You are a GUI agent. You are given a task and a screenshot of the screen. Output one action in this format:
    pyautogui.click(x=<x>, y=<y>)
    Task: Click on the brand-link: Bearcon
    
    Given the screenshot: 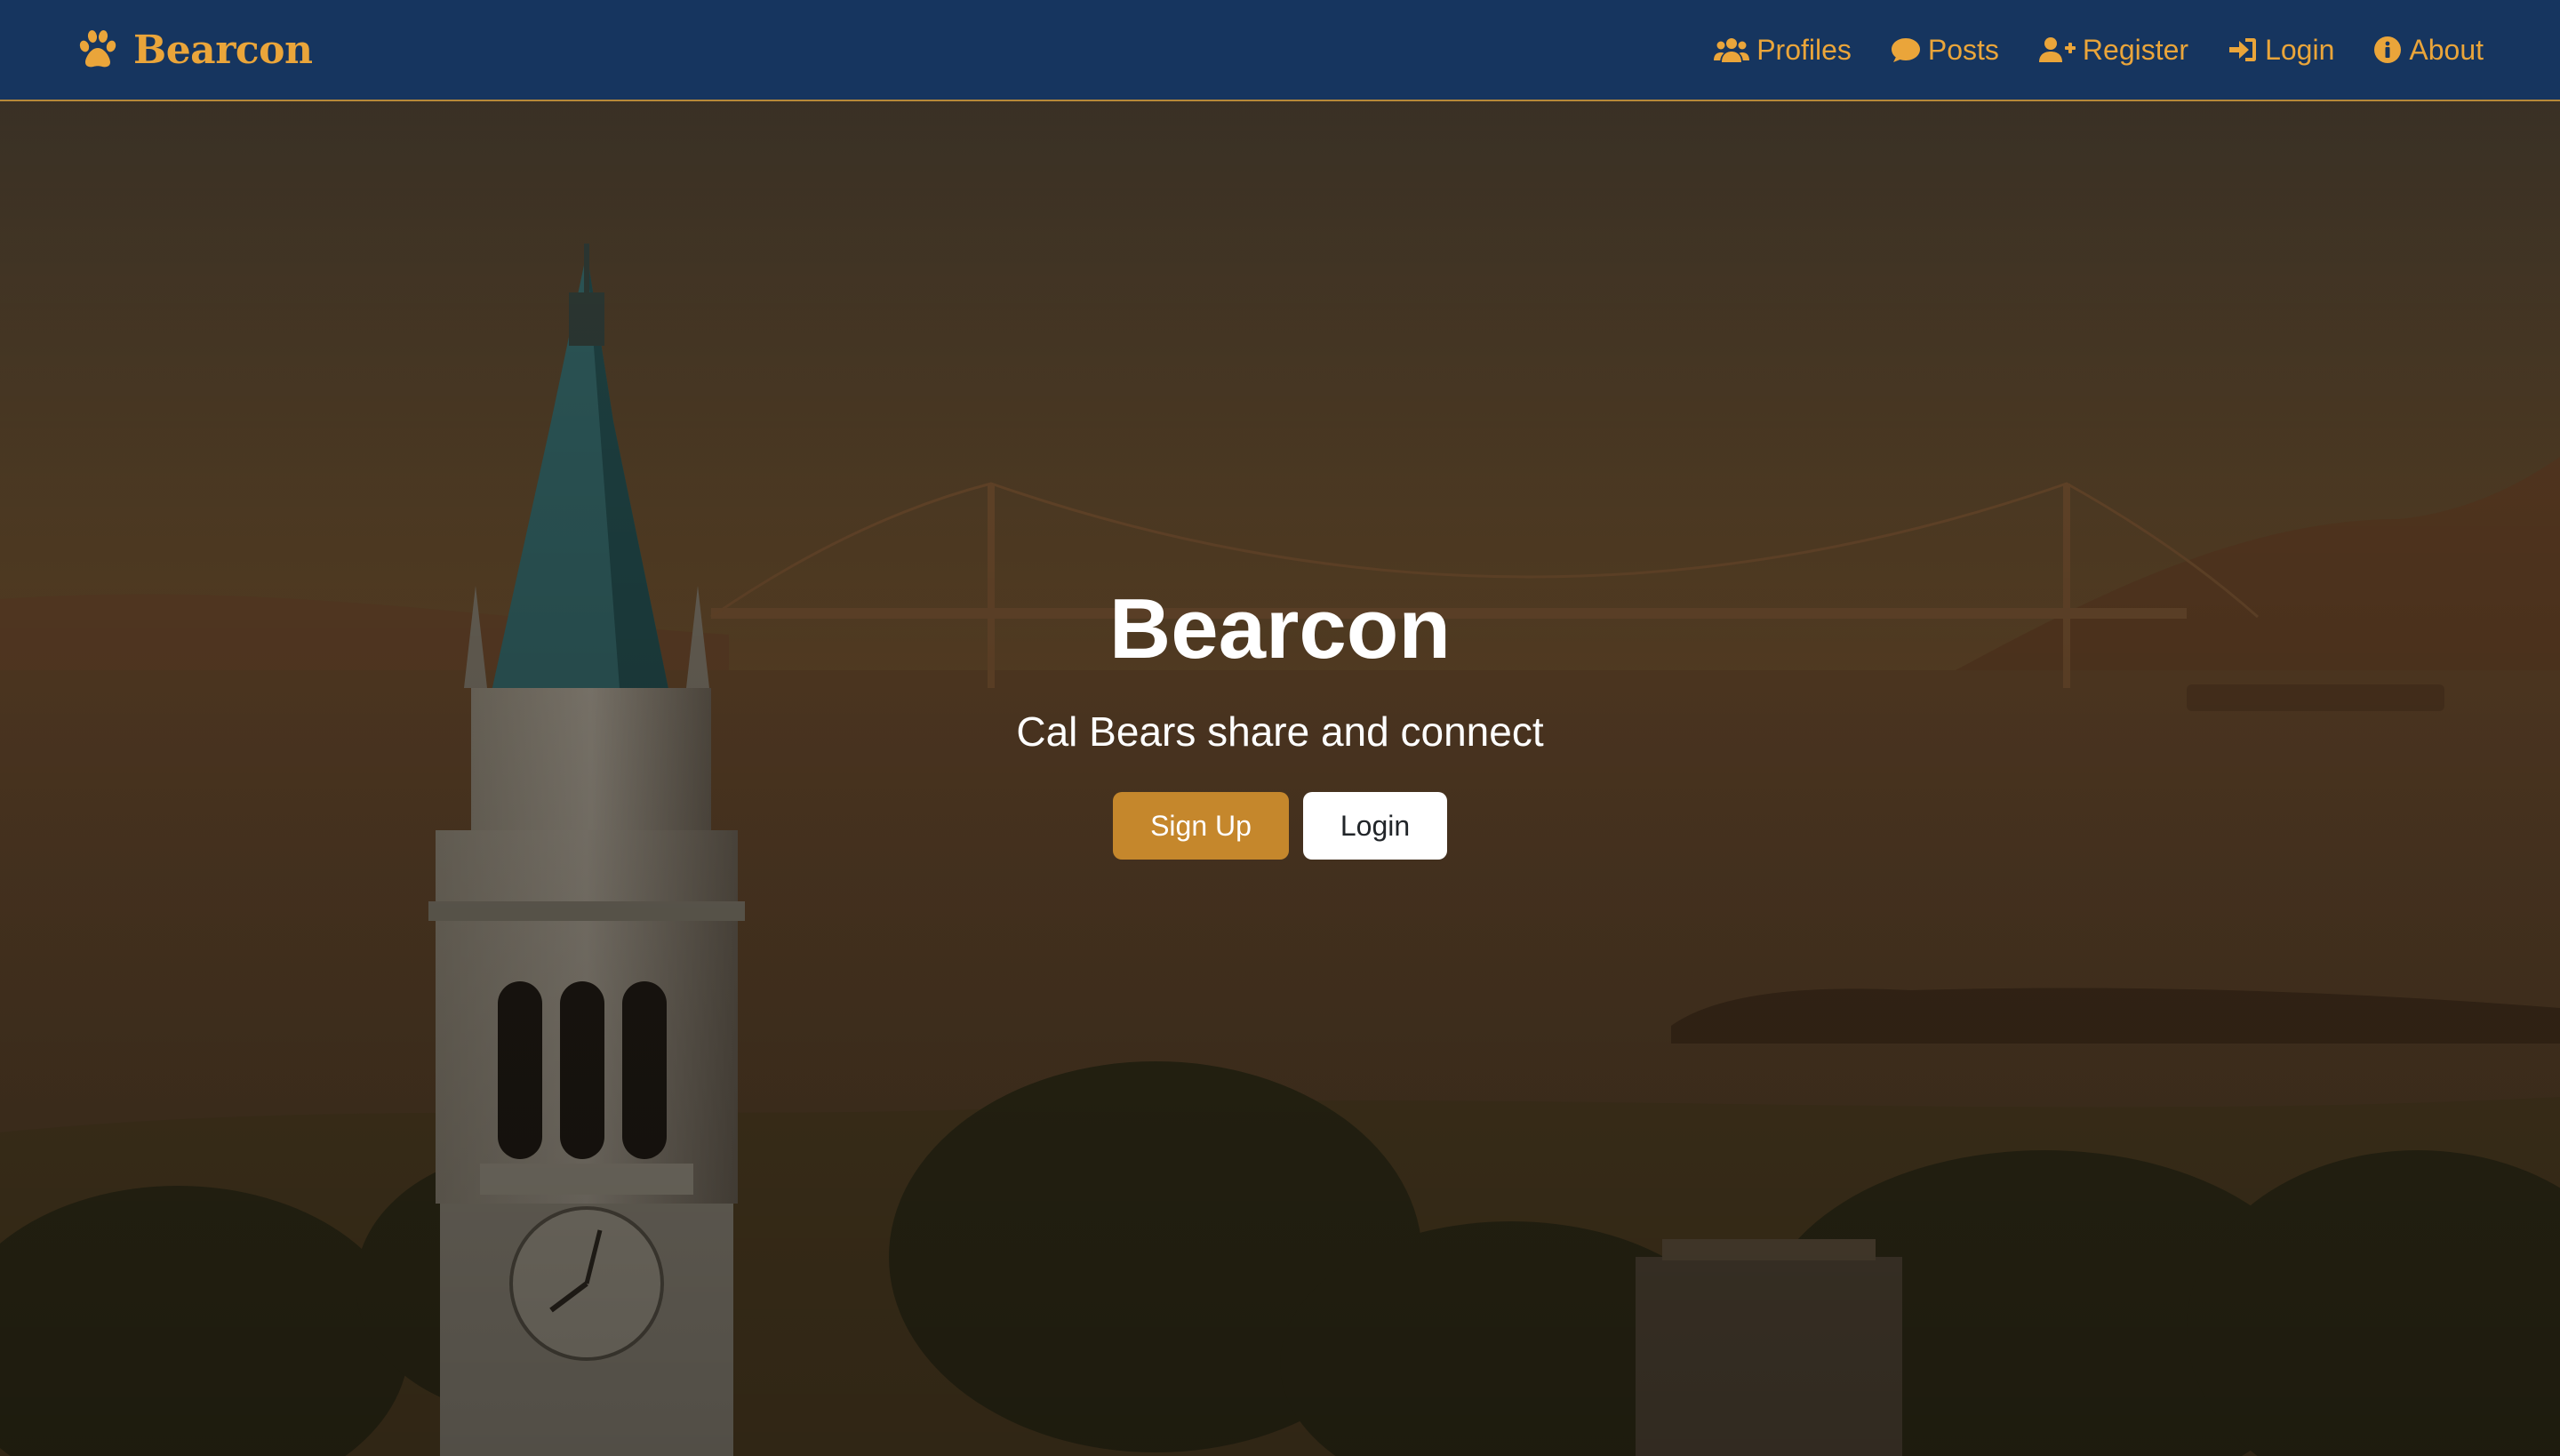 What is the action you would take?
    pyautogui.click(x=194, y=49)
    